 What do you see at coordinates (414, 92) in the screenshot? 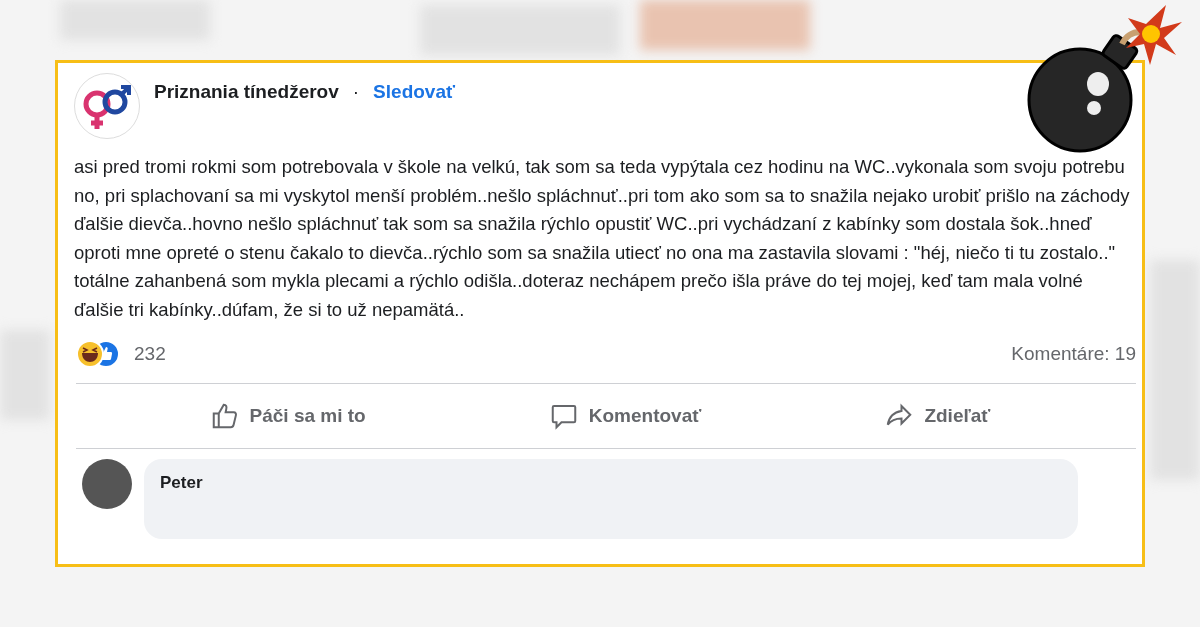
I see `follow-link: Sledovať` at bounding box center [414, 92].